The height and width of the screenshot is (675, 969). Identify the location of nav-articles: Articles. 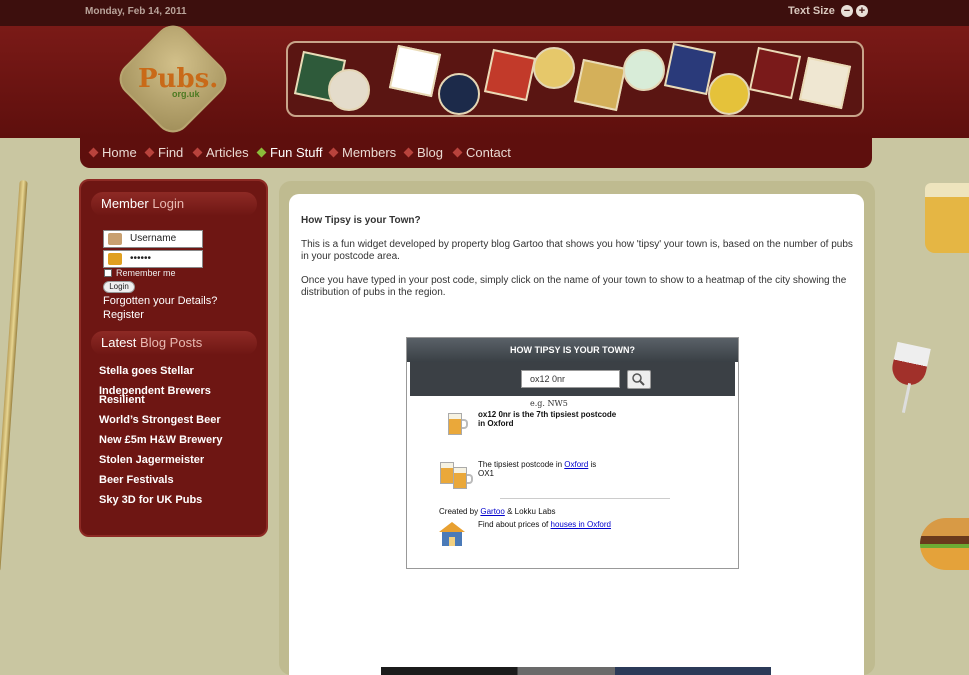
(220, 152).